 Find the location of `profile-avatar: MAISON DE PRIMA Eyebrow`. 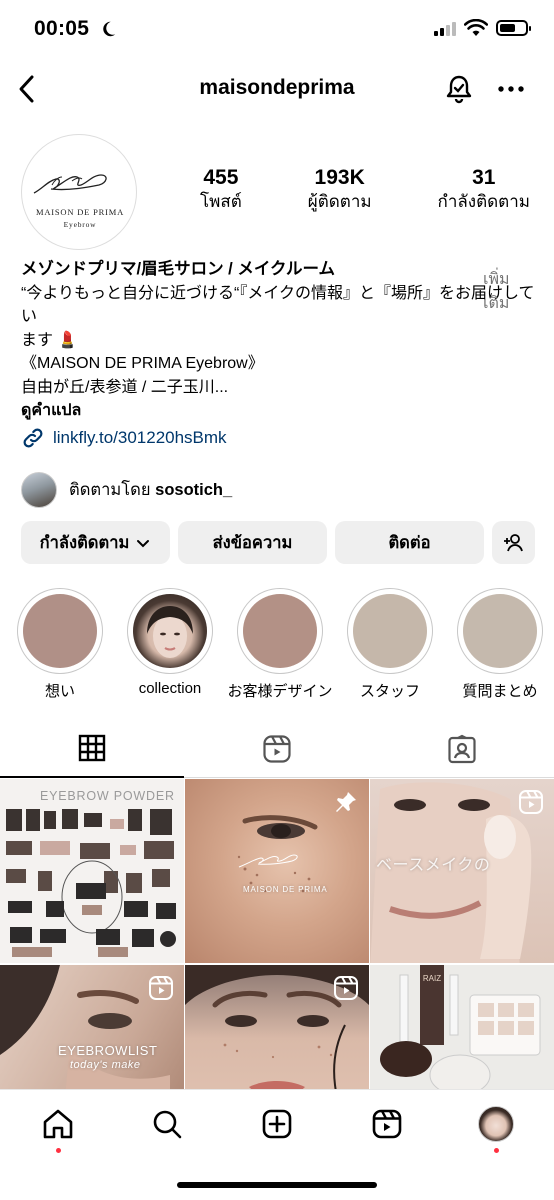

profile-avatar: MAISON DE PRIMA Eyebrow is located at coordinates (79, 192).